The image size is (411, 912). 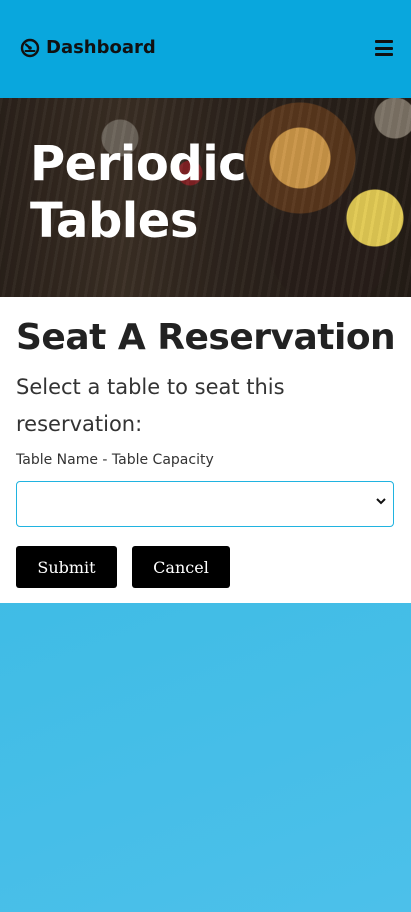 What do you see at coordinates (206, 337) in the screenshot?
I see `page-title: Seat A Reservation` at bounding box center [206, 337].